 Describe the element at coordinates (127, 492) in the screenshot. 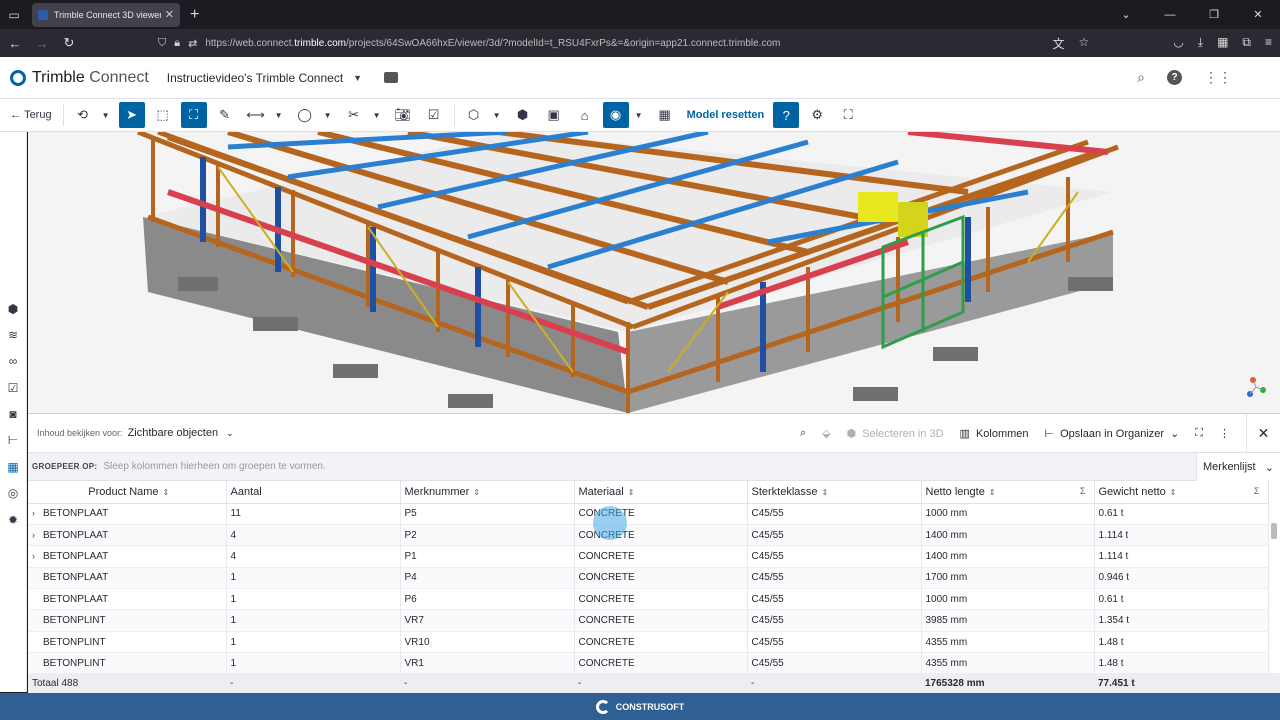

I see `col-header-product-name: Product Name ⇕` at that location.